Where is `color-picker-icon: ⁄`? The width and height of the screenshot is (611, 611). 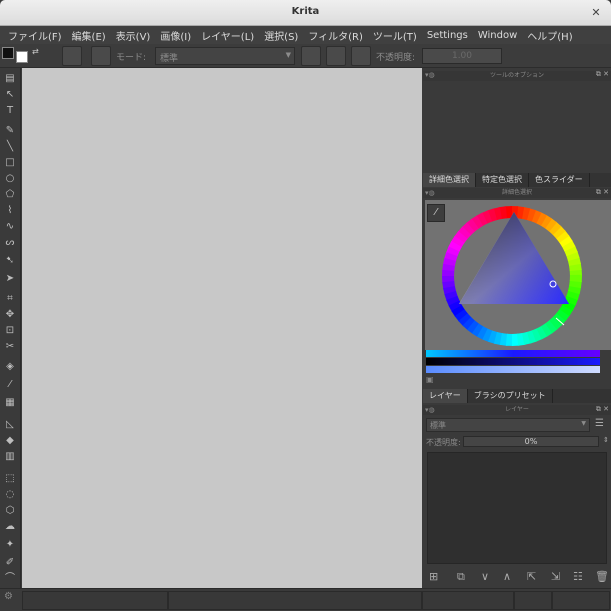 color-picker-icon: ⁄ is located at coordinates (10, 385).